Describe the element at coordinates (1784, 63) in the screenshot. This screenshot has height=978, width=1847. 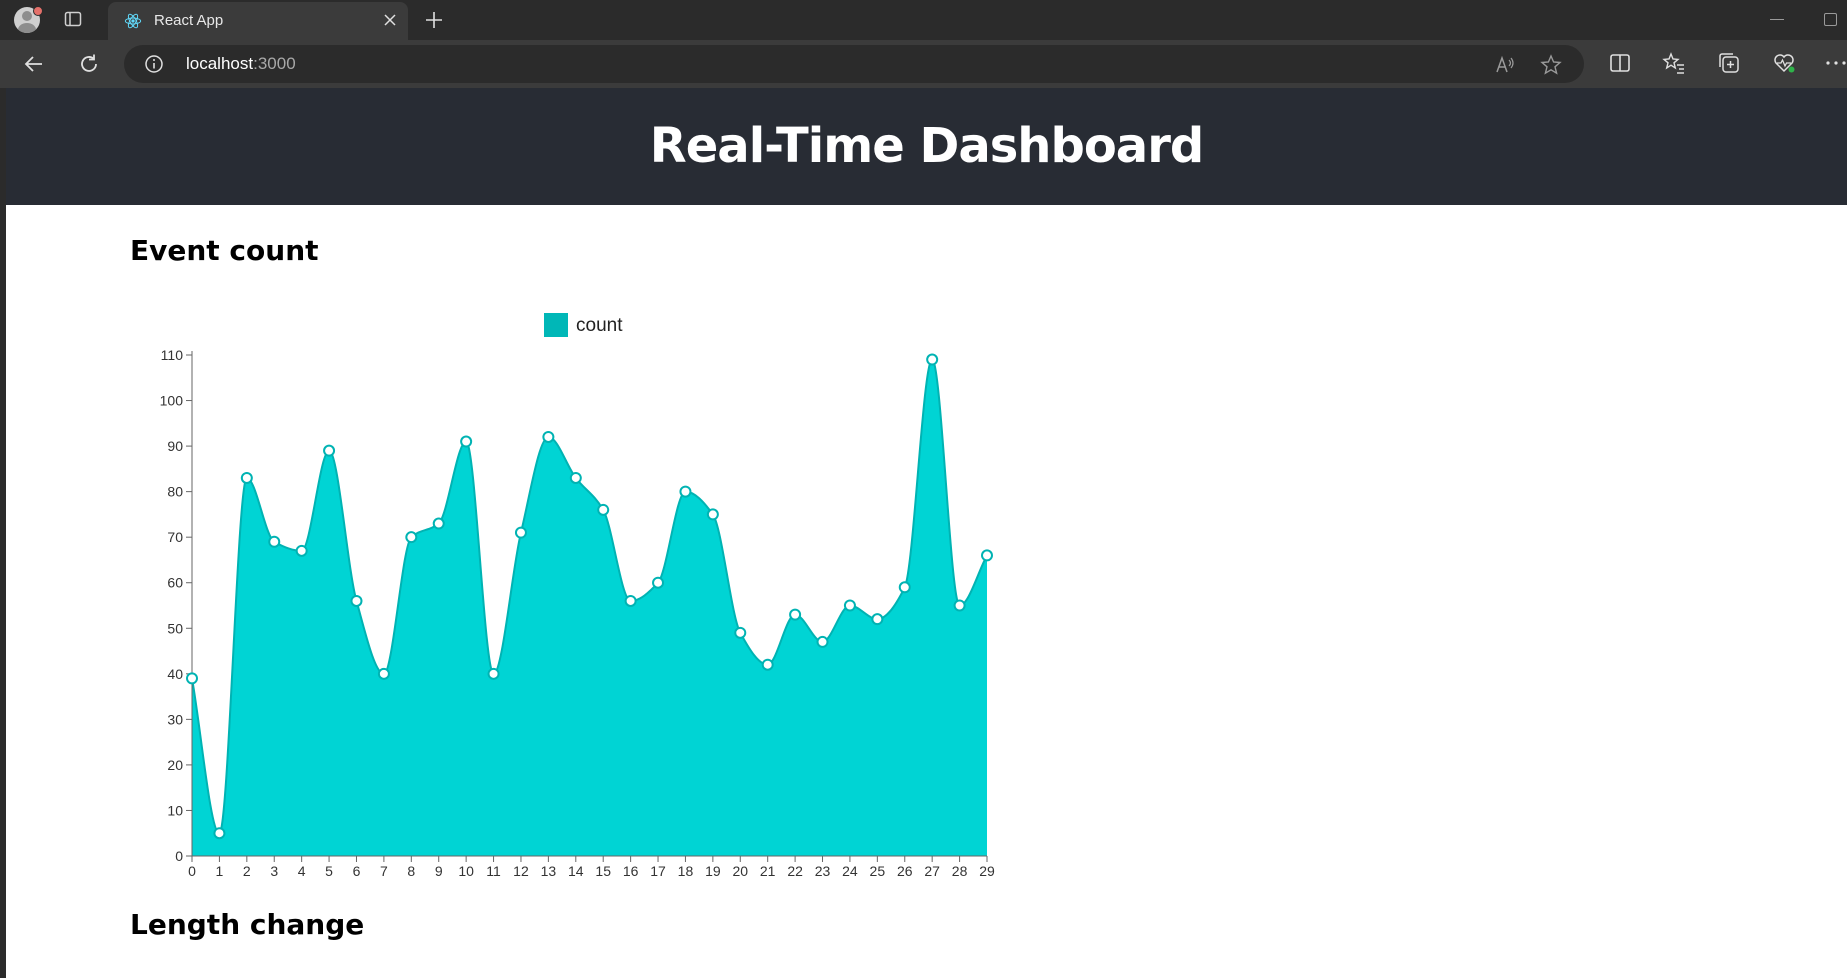
I see `browser-essentials-icon` at that location.